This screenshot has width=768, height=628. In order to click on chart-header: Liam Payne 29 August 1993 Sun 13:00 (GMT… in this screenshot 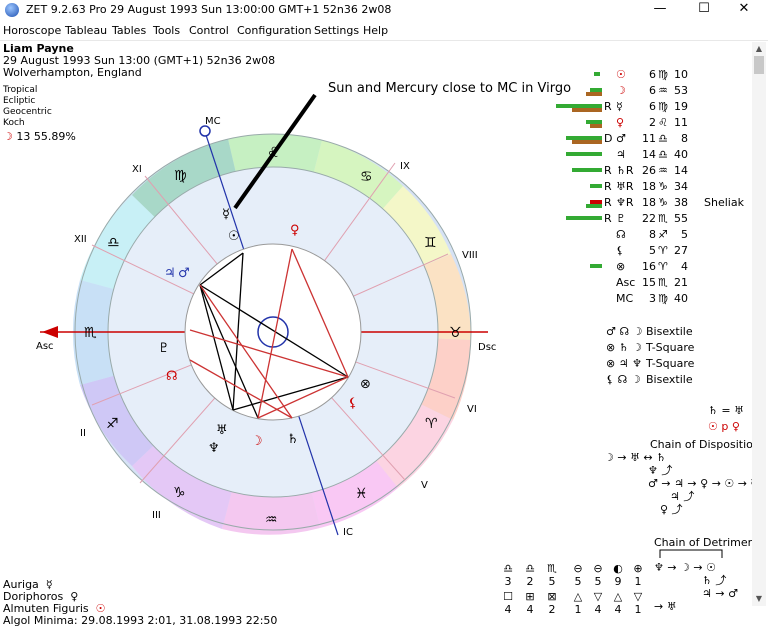, I will do `click(139, 61)`.